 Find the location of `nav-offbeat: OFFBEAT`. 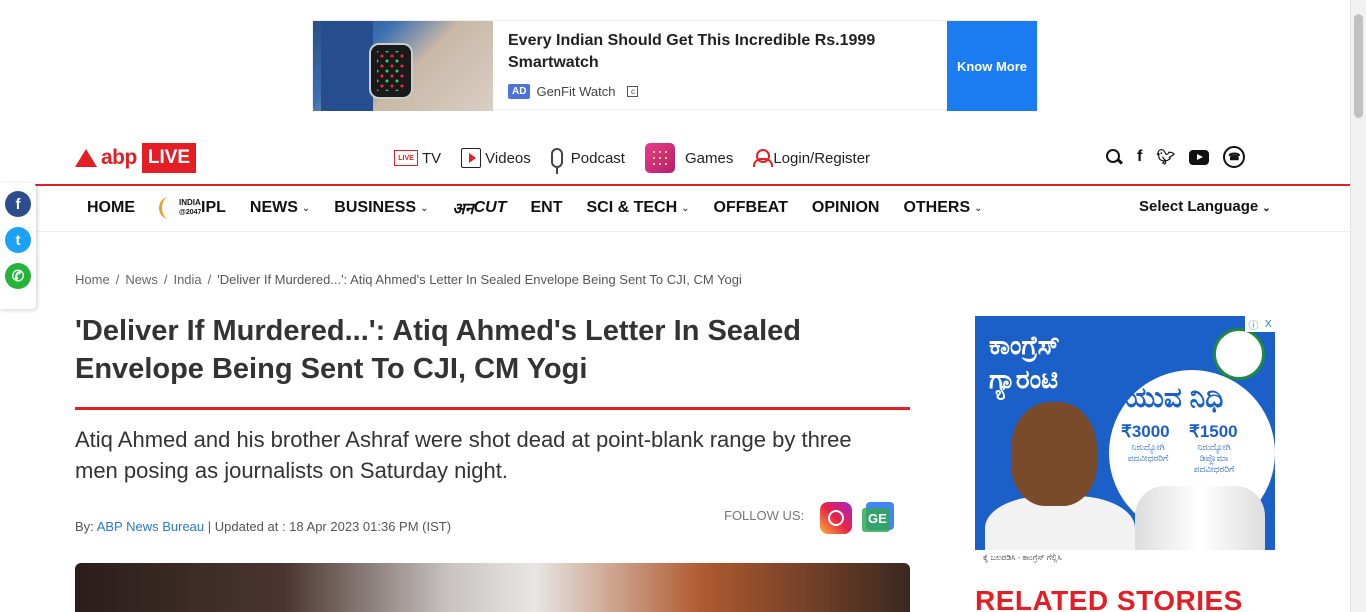

nav-offbeat: OFFBEAT is located at coordinates (751, 208).